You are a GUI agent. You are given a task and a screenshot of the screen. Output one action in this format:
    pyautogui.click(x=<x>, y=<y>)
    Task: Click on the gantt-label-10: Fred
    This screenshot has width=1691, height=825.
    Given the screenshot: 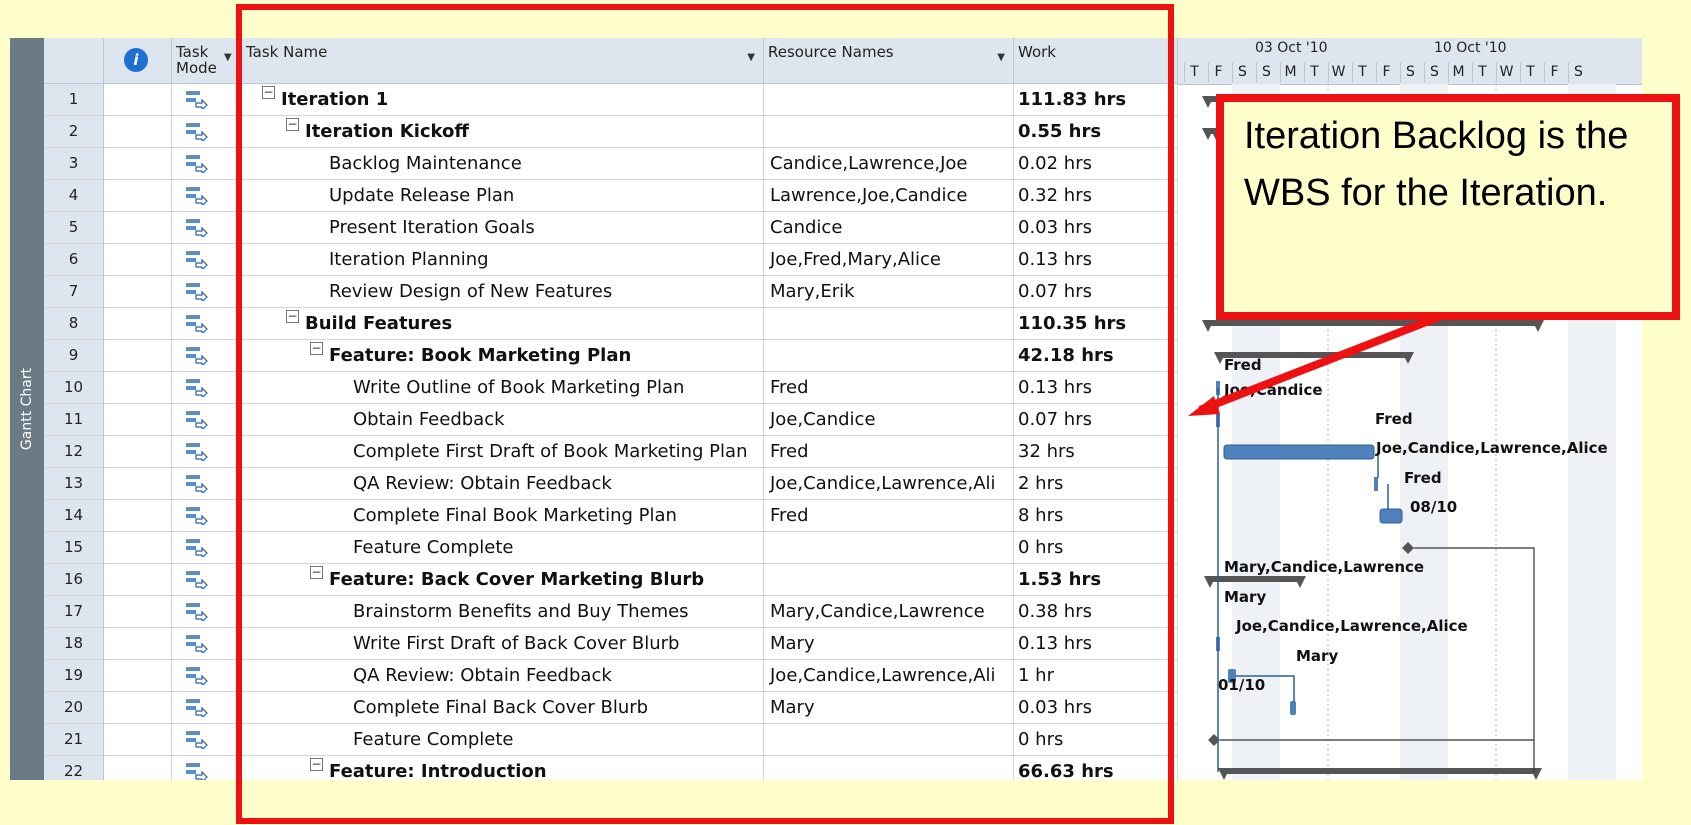 What is the action you would take?
    pyautogui.click(x=1243, y=365)
    